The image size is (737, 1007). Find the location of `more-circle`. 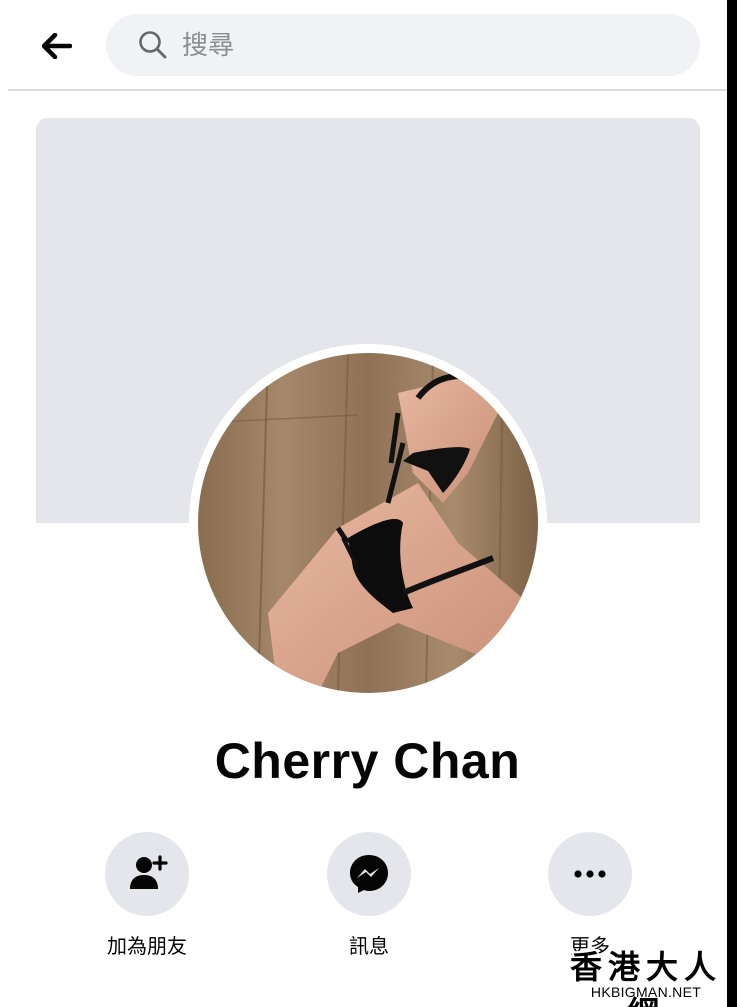

more-circle is located at coordinates (590, 874).